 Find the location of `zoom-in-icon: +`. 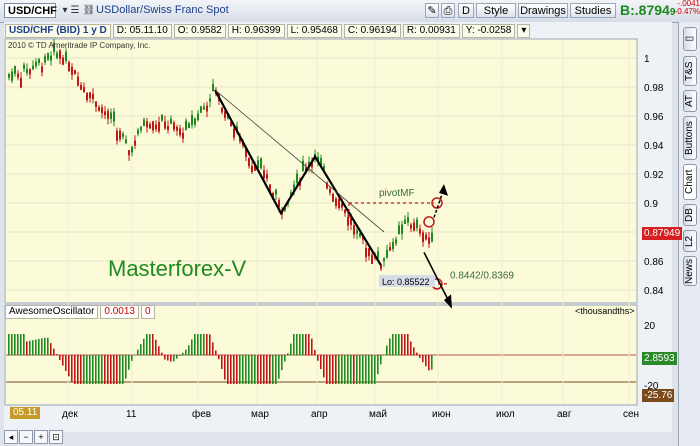

zoom-in-icon: + is located at coordinates (41, 437).